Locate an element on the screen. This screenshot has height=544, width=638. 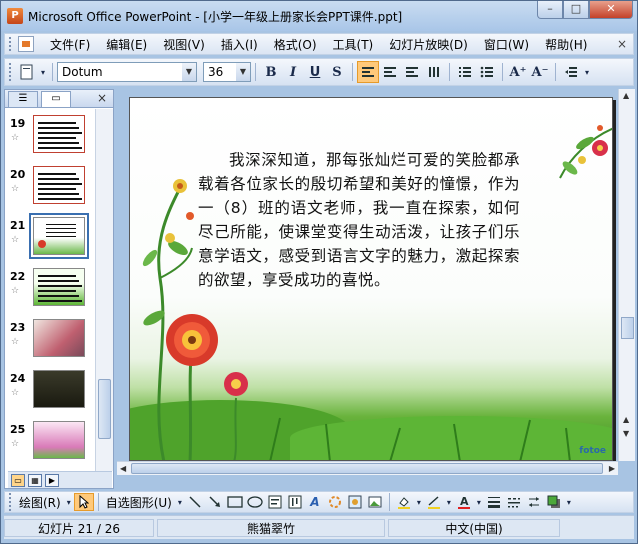
insert-picture-icon is located at coordinates (375, 502).